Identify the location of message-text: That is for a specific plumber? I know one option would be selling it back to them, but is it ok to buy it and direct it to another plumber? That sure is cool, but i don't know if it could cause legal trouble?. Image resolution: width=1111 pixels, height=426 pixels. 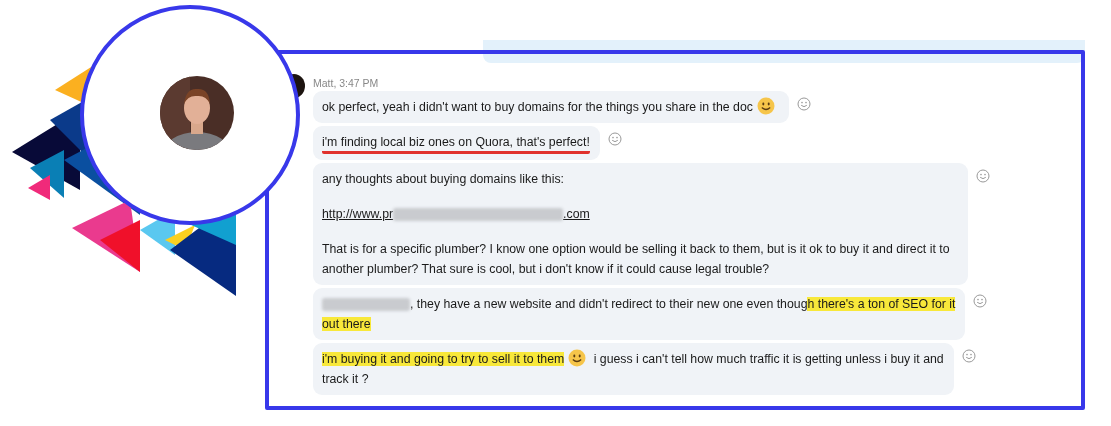
(636, 259).